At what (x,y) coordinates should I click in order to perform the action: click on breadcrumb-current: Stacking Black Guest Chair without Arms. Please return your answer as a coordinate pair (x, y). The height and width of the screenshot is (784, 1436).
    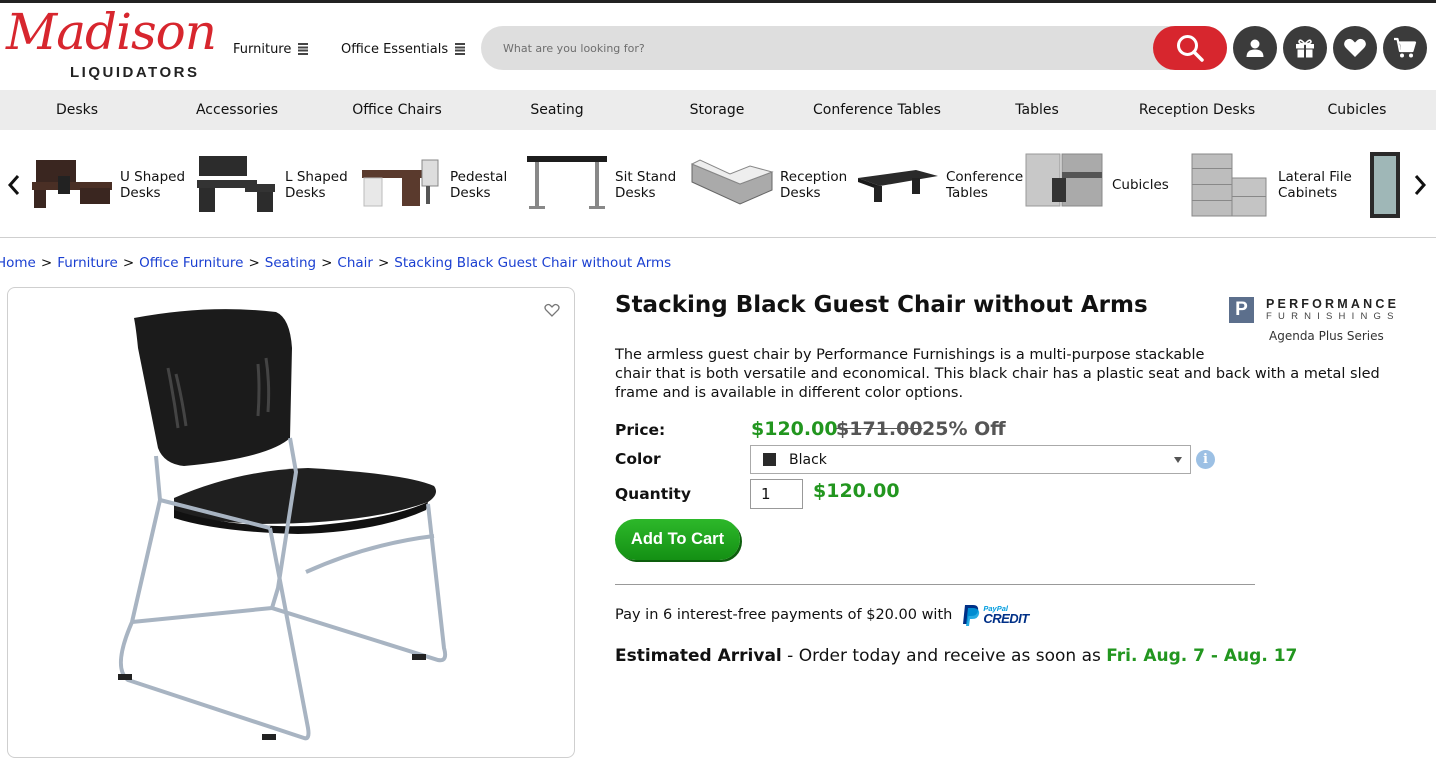
    Looking at the image, I should click on (532, 263).